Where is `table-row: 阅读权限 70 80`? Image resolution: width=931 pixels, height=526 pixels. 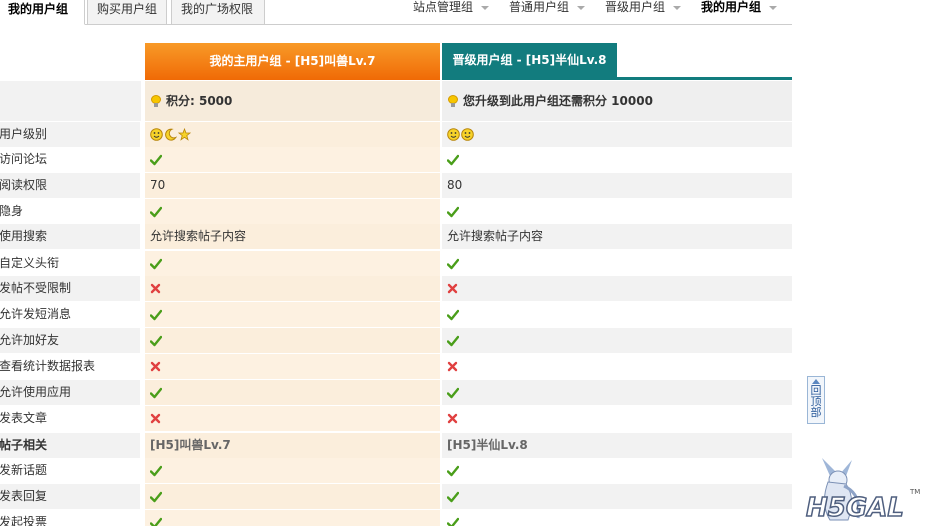 table-row: 阅读权限 70 80 is located at coordinates (396, 185).